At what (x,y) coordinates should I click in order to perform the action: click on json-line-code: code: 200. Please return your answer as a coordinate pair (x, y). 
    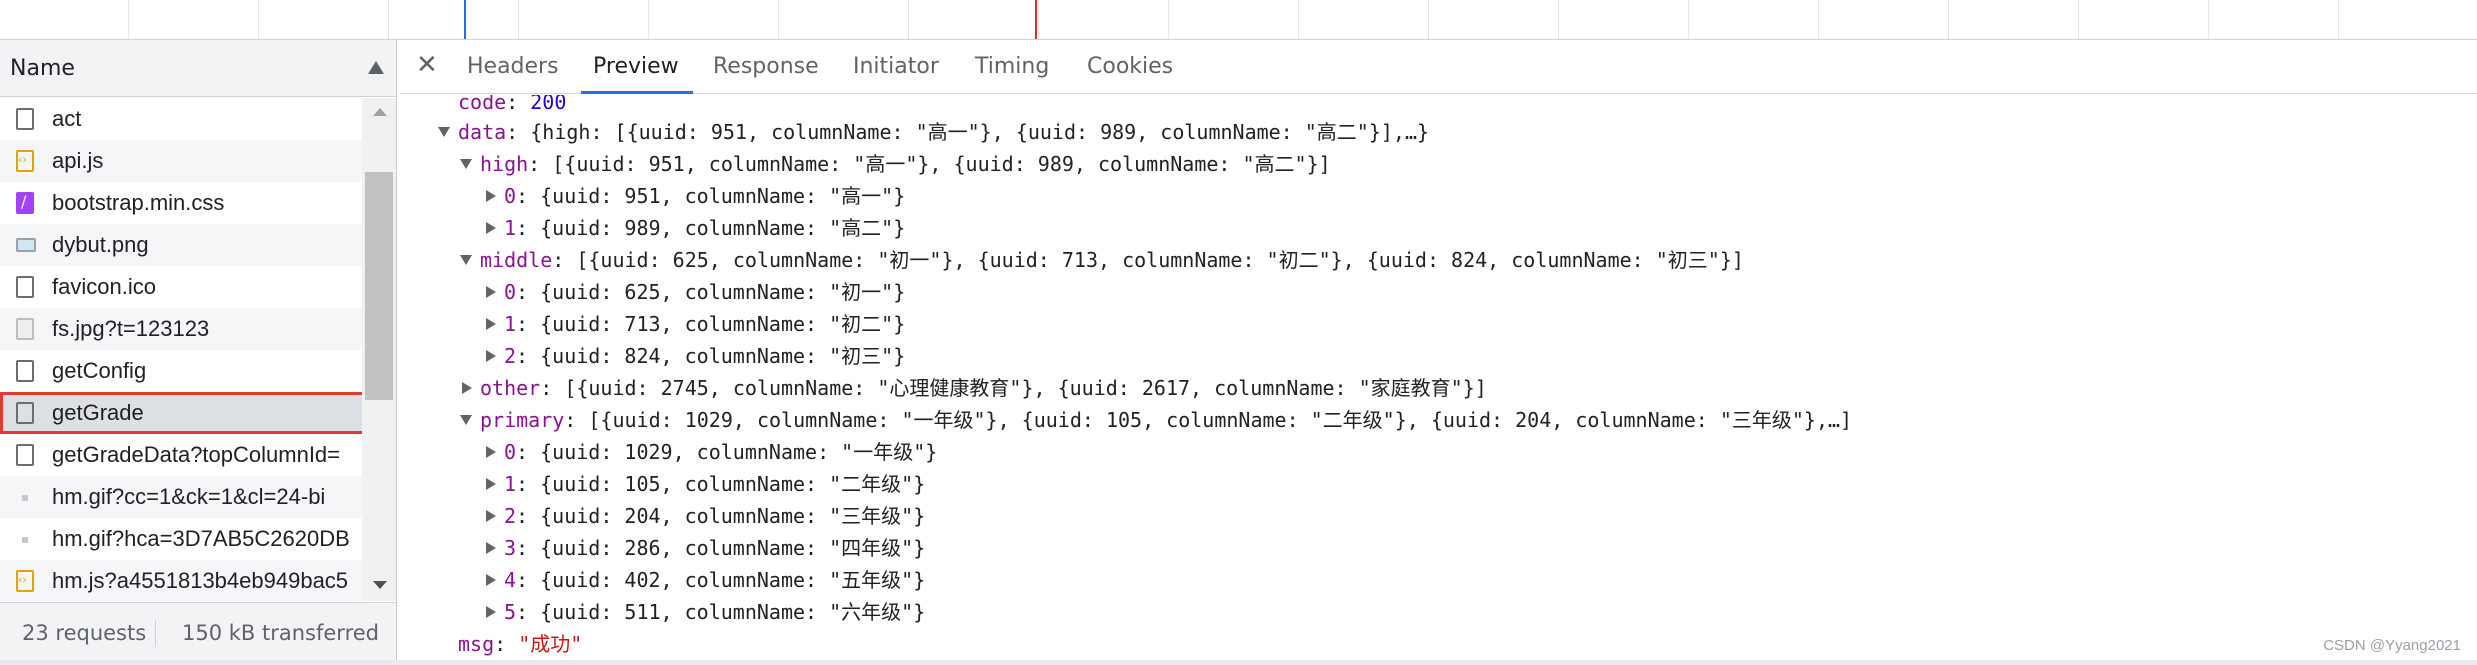
    Looking at the image, I should click on (512, 106).